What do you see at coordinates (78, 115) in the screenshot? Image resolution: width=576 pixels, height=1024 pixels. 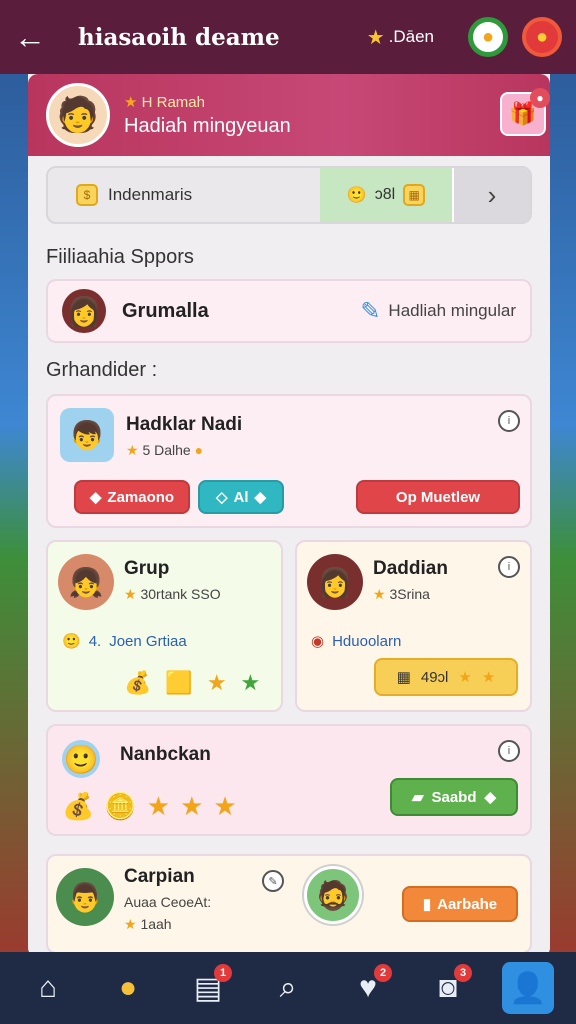 I see `profile-avatar: 🧑` at bounding box center [78, 115].